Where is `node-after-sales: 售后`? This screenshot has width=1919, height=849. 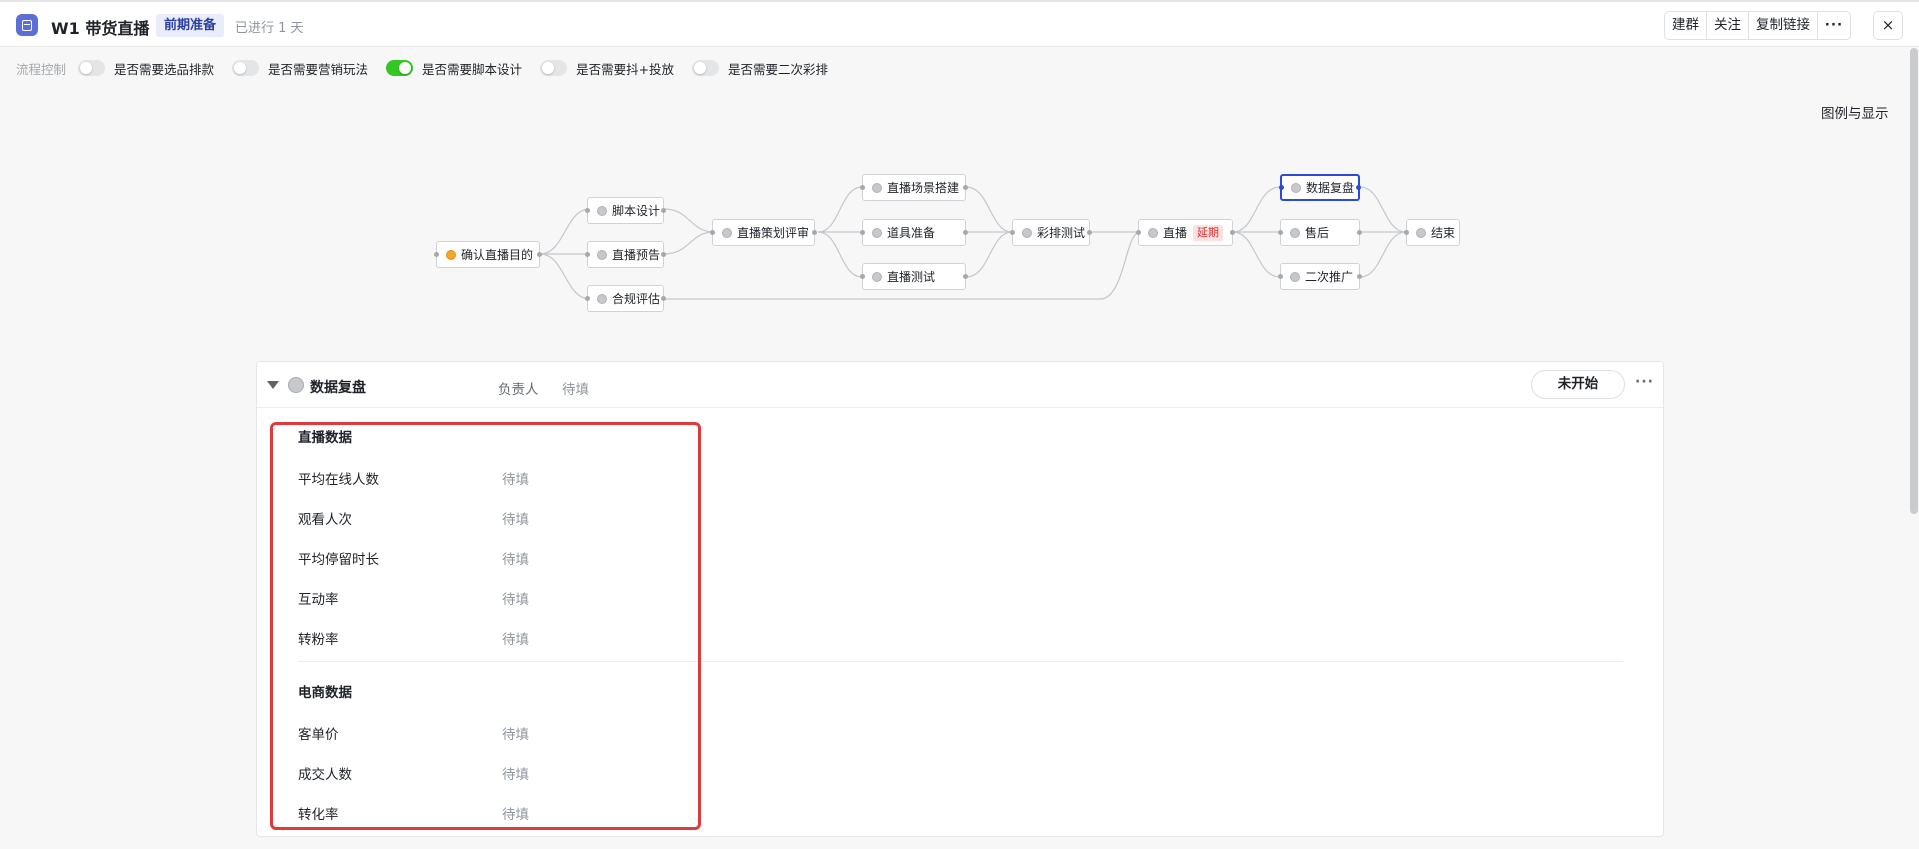
node-after-sales: 售后 is located at coordinates (1320, 232).